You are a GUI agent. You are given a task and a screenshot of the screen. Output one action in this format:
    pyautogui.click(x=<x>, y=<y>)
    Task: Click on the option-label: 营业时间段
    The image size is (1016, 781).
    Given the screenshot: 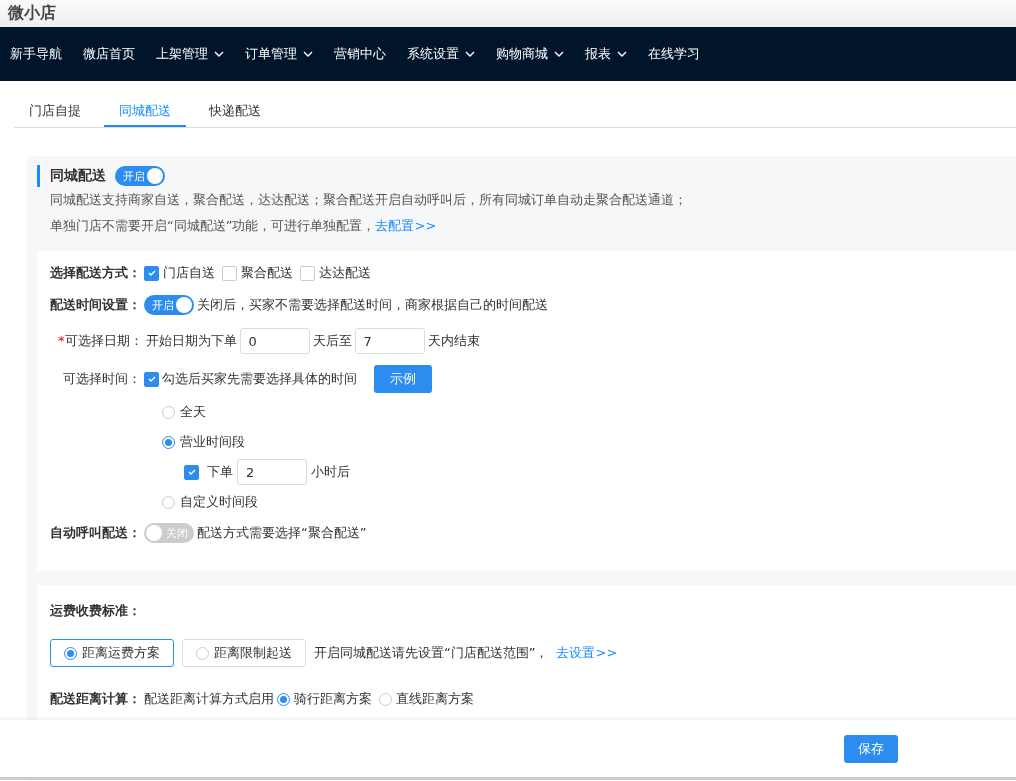 What is the action you would take?
    pyautogui.click(x=212, y=442)
    